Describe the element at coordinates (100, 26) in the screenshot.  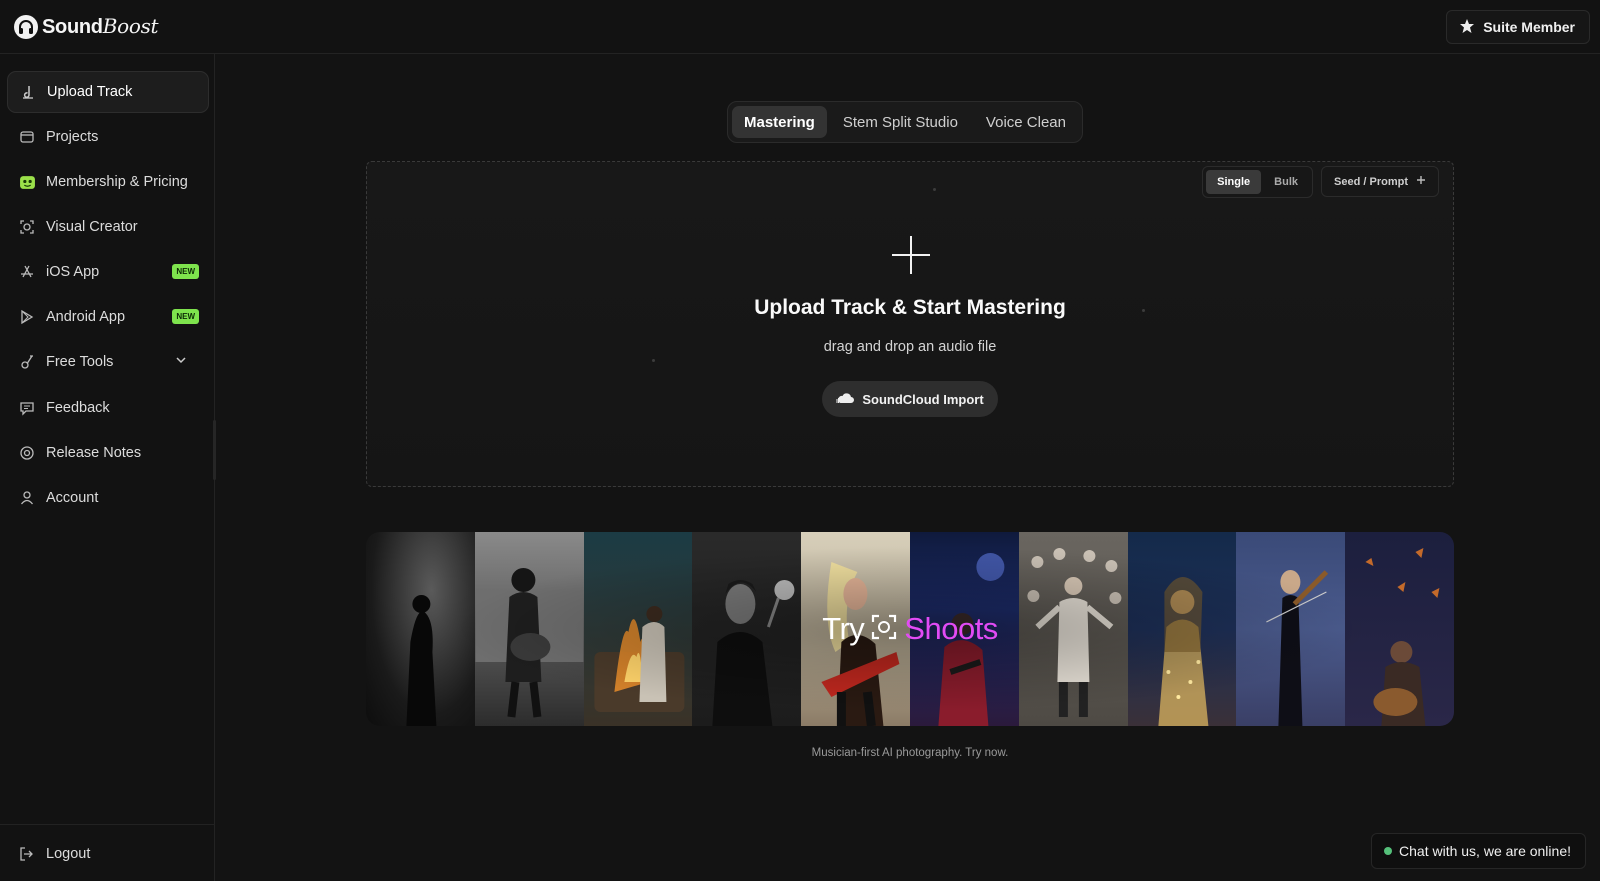
I see `logo-text: SoundBoost` at that location.